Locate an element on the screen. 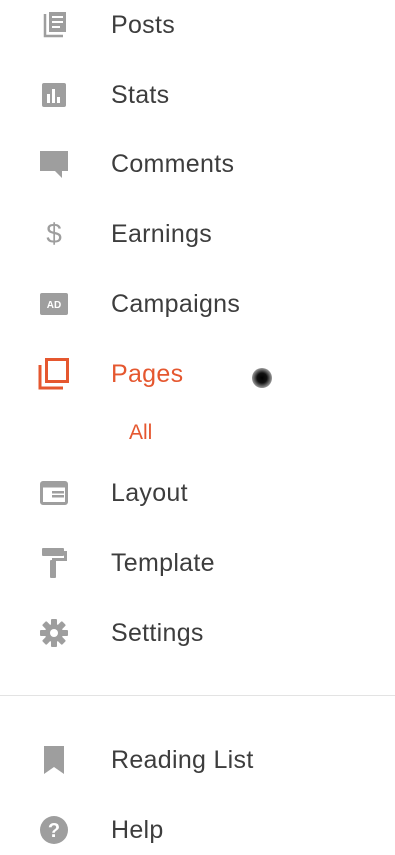 The image size is (395, 855). sidebar-item-label: Reading List is located at coordinates (182, 759).